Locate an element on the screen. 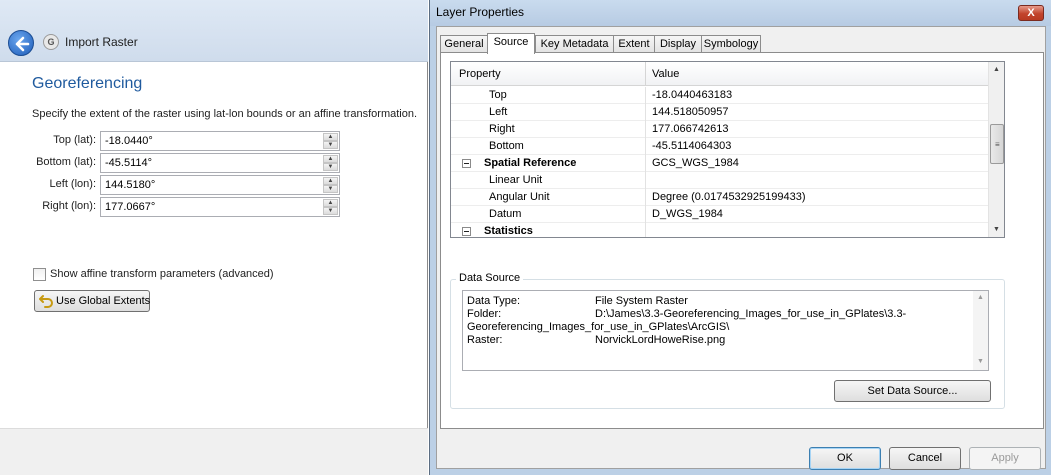 This screenshot has width=1051, height=475. column-separator is located at coordinates (645, 74).